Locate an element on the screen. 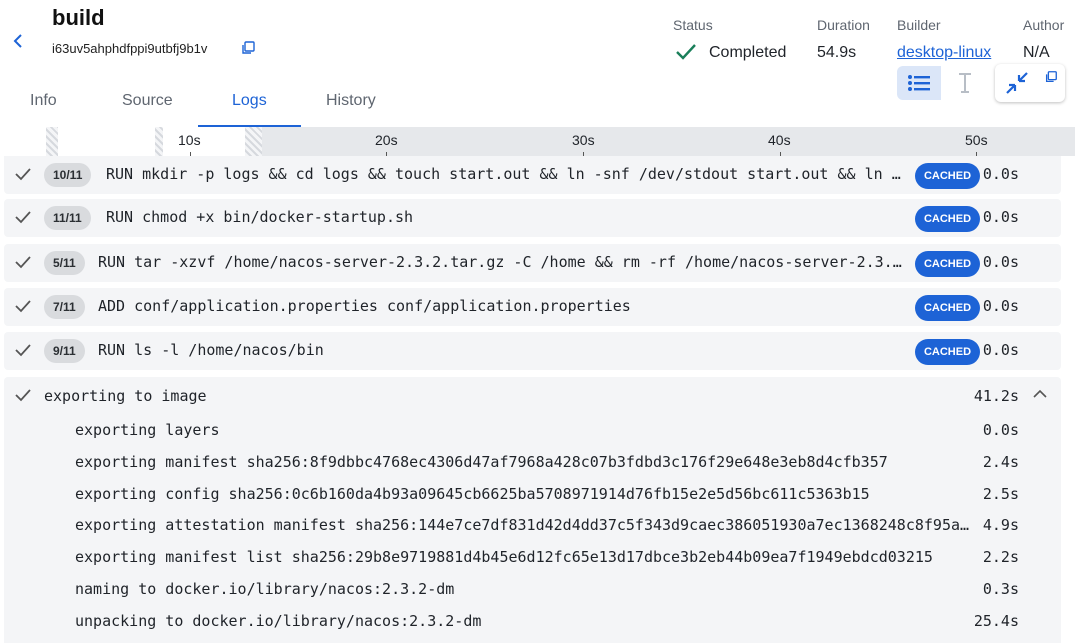 This screenshot has width=1080, height=643. back-button is located at coordinates (18, 41).